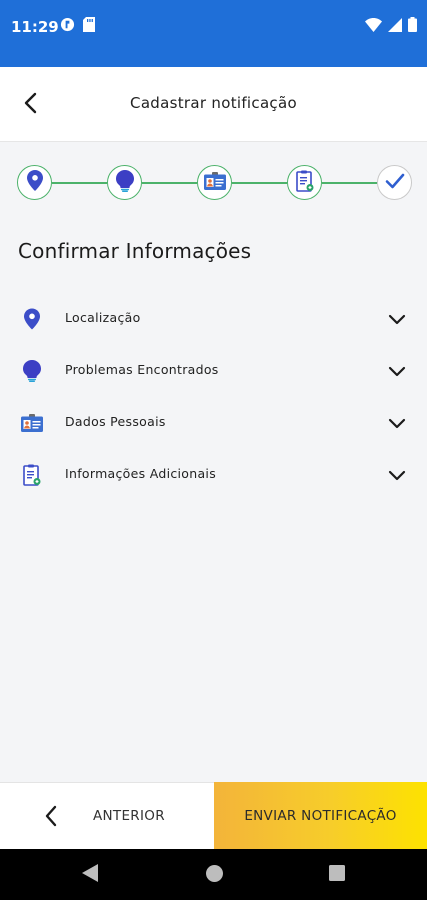 This screenshot has height=900, width=427. I want to click on signal-icon, so click(395, 26).